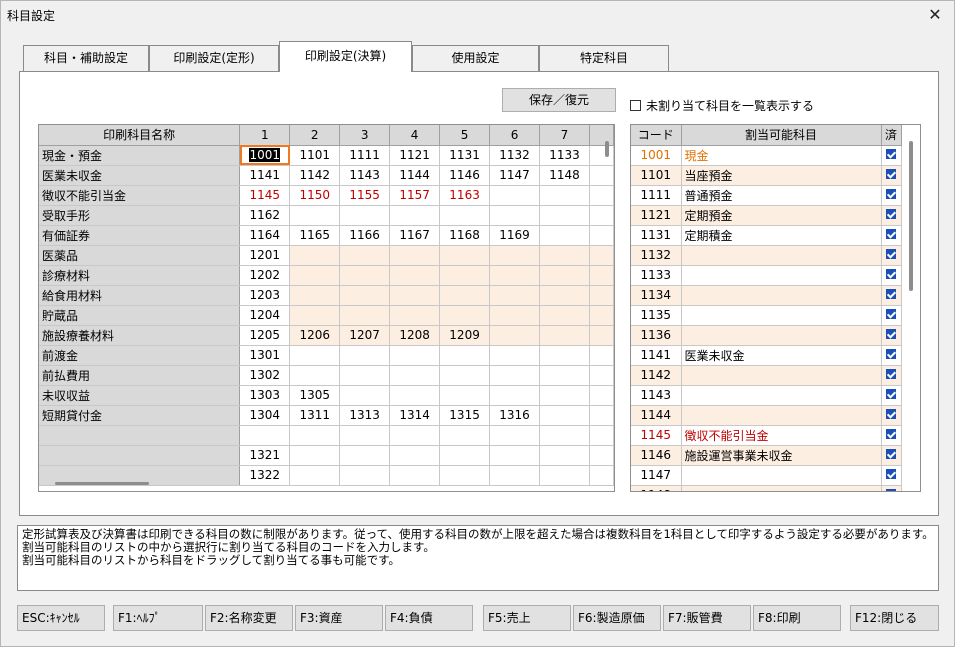 The height and width of the screenshot is (647, 955). Describe the element at coordinates (775, 435) in the screenshot. I see `list-item: 1145 徴収不能引当金` at that location.